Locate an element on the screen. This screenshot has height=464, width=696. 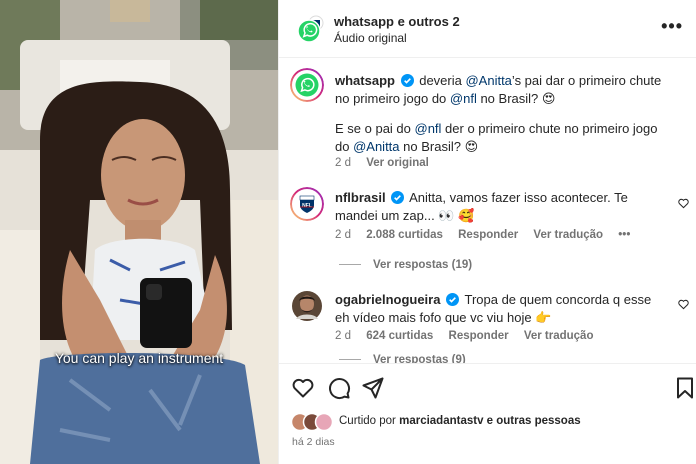
caption-text-part: deveria is located at coordinates (442, 80).